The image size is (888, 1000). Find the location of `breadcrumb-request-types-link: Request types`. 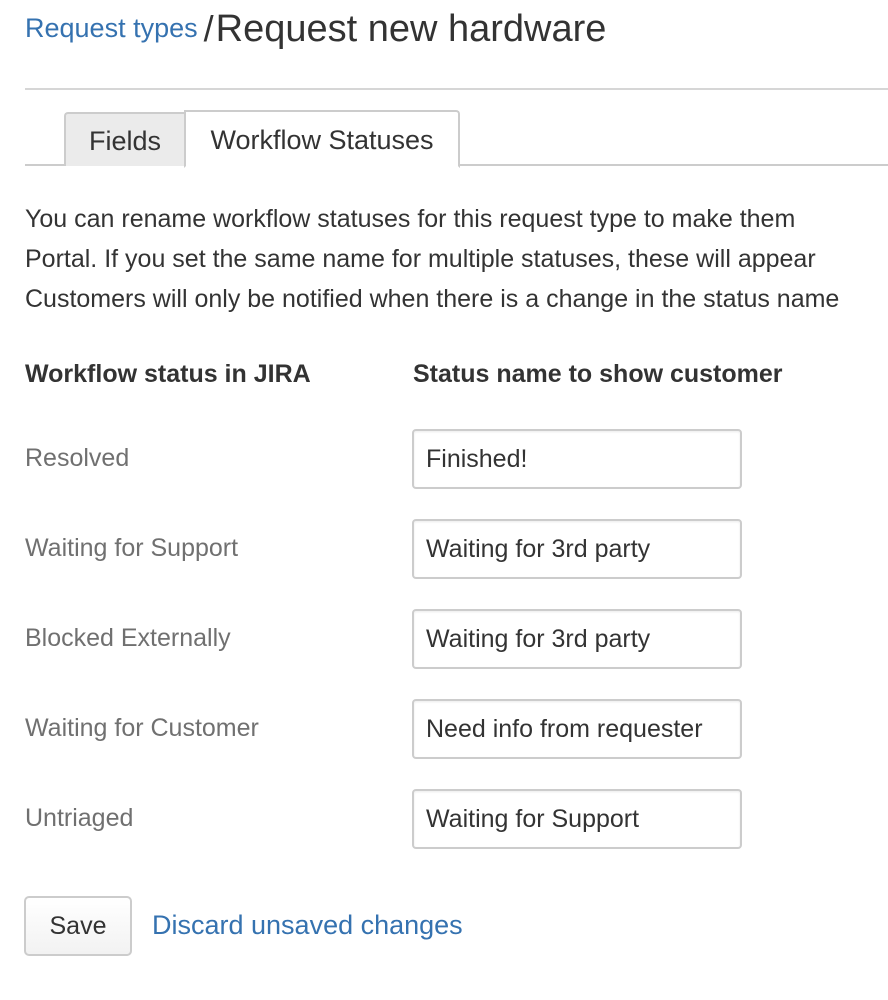

breadcrumb-request-types-link: Request types is located at coordinates (111, 28).